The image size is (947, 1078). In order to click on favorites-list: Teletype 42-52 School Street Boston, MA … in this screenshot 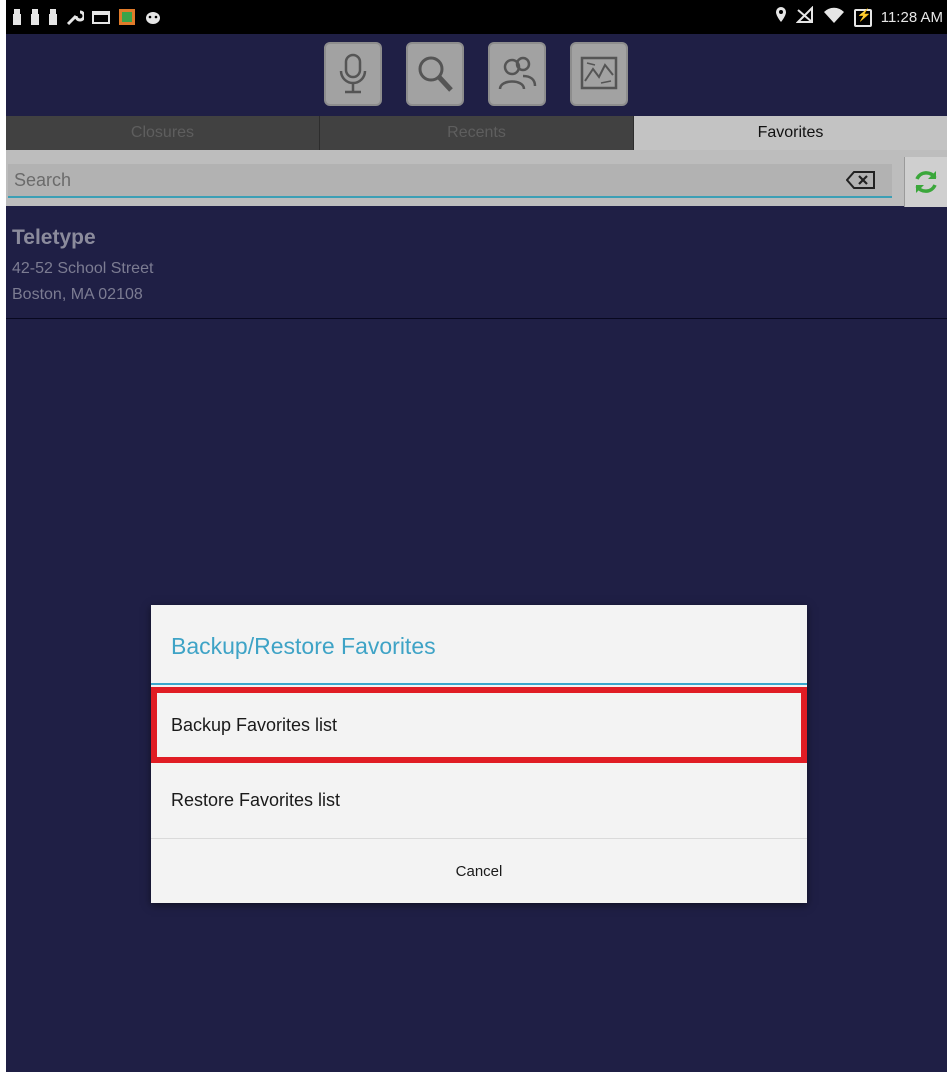, I will do `click(476, 262)`.